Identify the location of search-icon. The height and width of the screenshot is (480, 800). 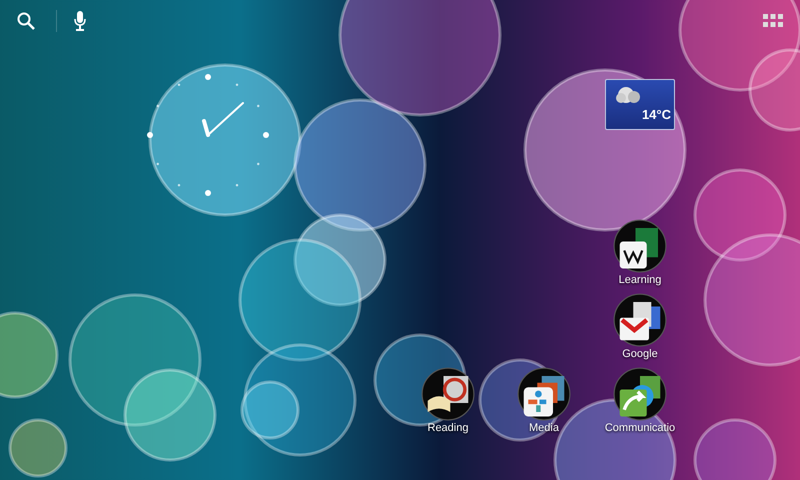
(26, 21).